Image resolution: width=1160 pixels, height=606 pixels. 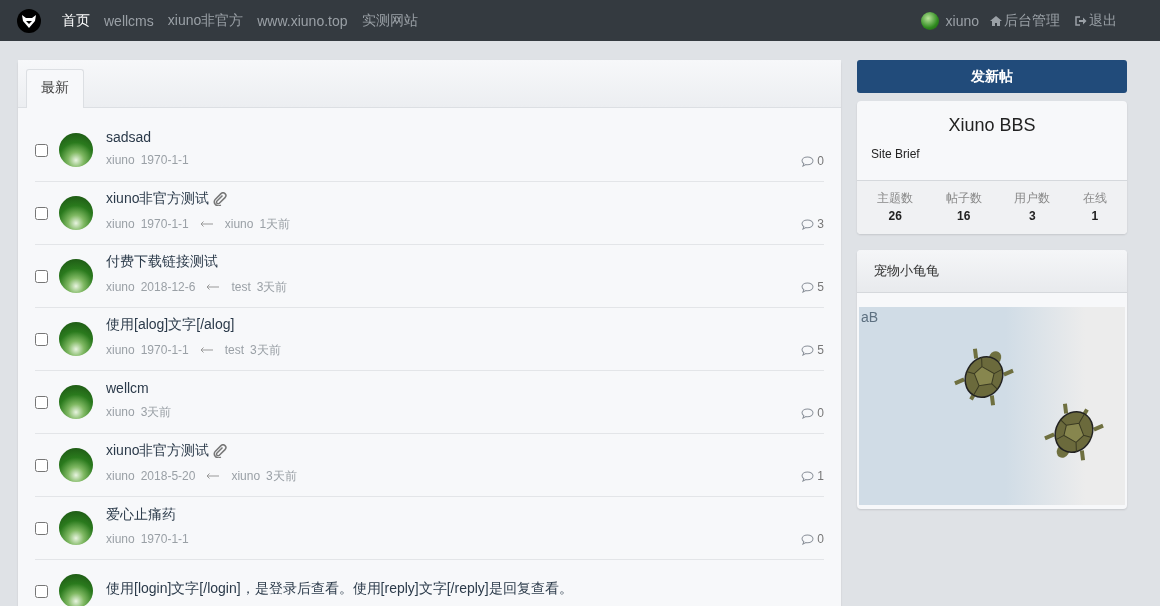 I want to click on thread-title: 使用[login]文字[/login]，是登录后查看。使用[reply]文字[/reply]是回复查看。, so click(x=339, y=589).